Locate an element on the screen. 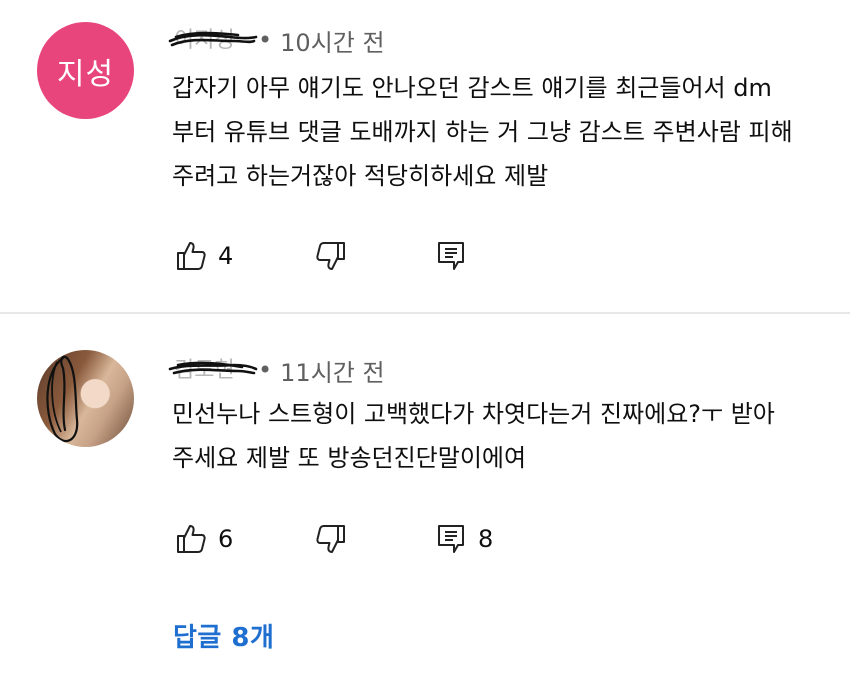 The image size is (850, 691). avatar-initials: 지성 is located at coordinates (85, 70).